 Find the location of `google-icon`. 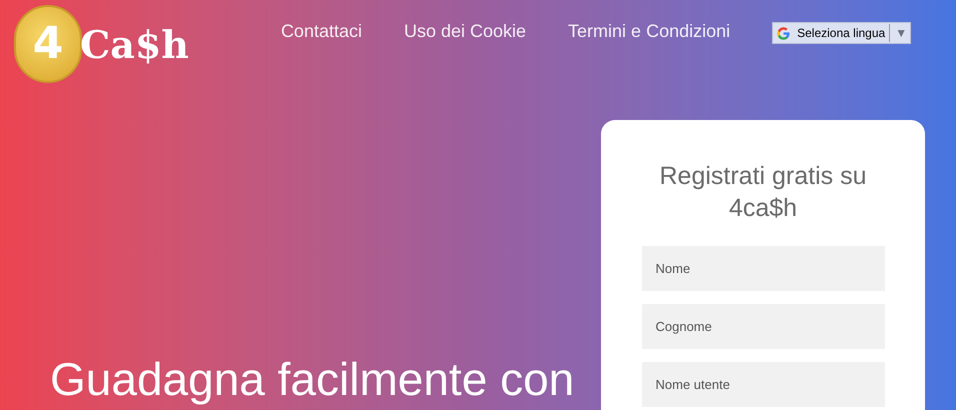

google-icon is located at coordinates (784, 33).